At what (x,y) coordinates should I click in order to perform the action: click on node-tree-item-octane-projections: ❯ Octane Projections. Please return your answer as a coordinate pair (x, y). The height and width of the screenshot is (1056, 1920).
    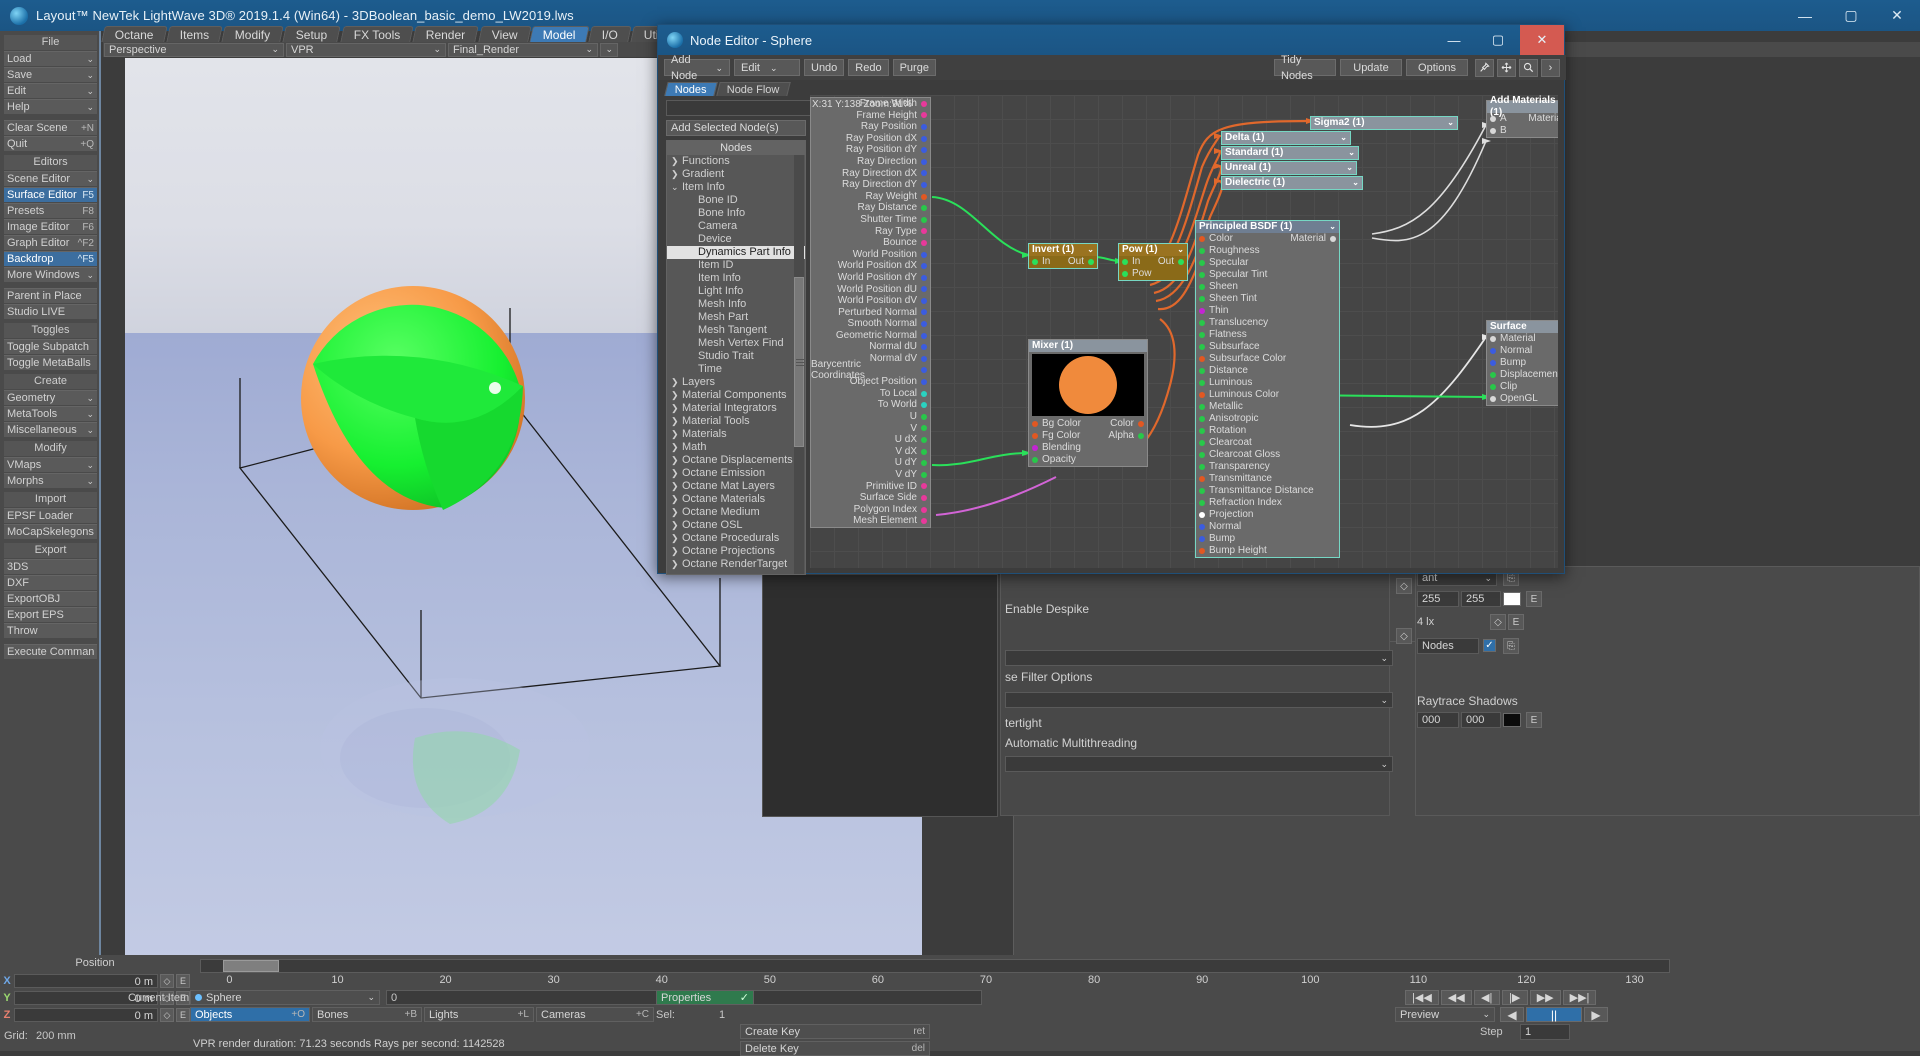
    Looking at the image, I should click on (736, 551).